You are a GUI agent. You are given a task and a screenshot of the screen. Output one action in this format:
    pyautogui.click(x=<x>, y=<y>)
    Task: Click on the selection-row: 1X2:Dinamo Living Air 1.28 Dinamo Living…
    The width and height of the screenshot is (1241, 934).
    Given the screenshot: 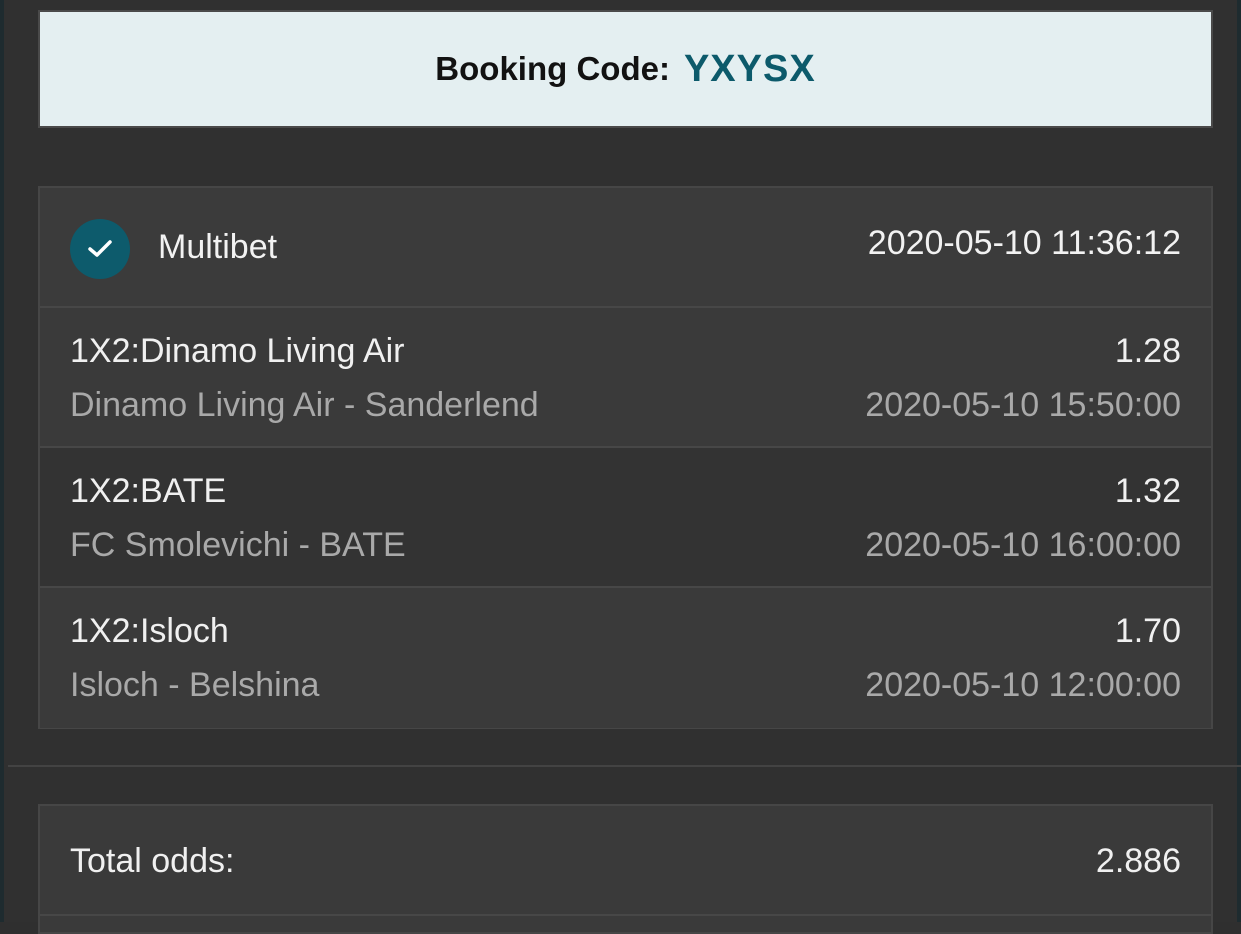 What is the action you would take?
    pyautogui.click(x=625, y=378)
    